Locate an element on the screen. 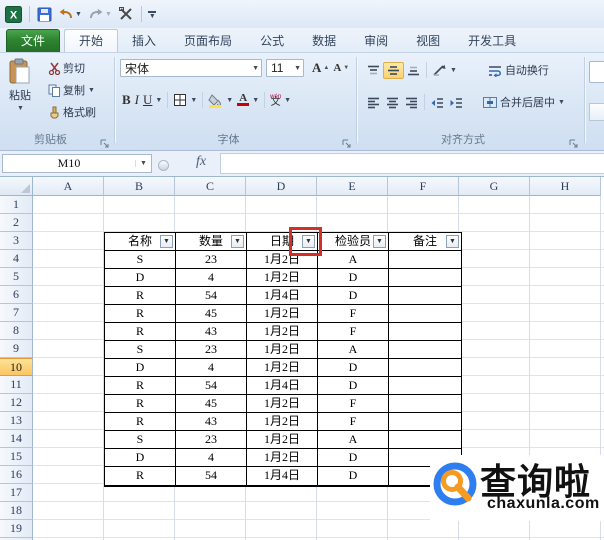 Image resolution: width=604 pixels, height=540 pixels. table-row: D 4 1月2日 D is located at coordinates (283, 458).